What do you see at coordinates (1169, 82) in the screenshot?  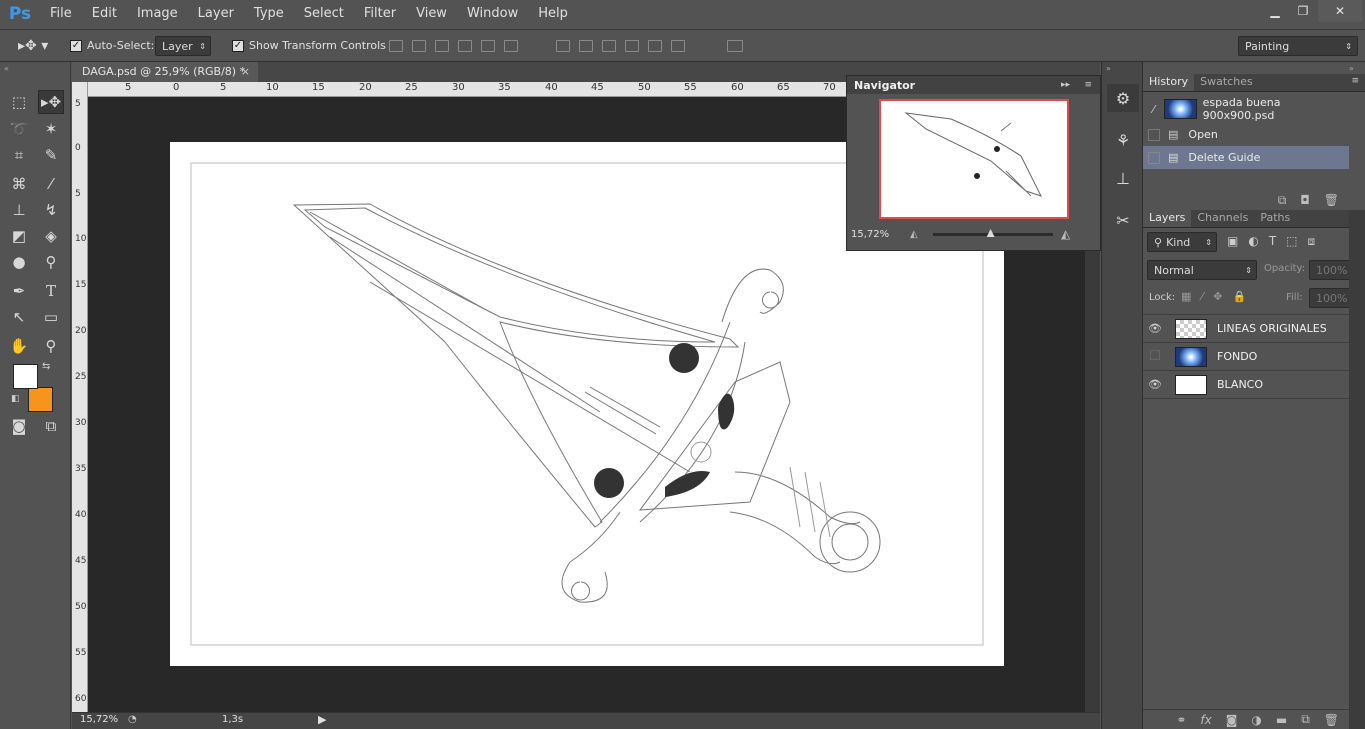 I see `tab-history: History` at bounding box center [1169, 82].